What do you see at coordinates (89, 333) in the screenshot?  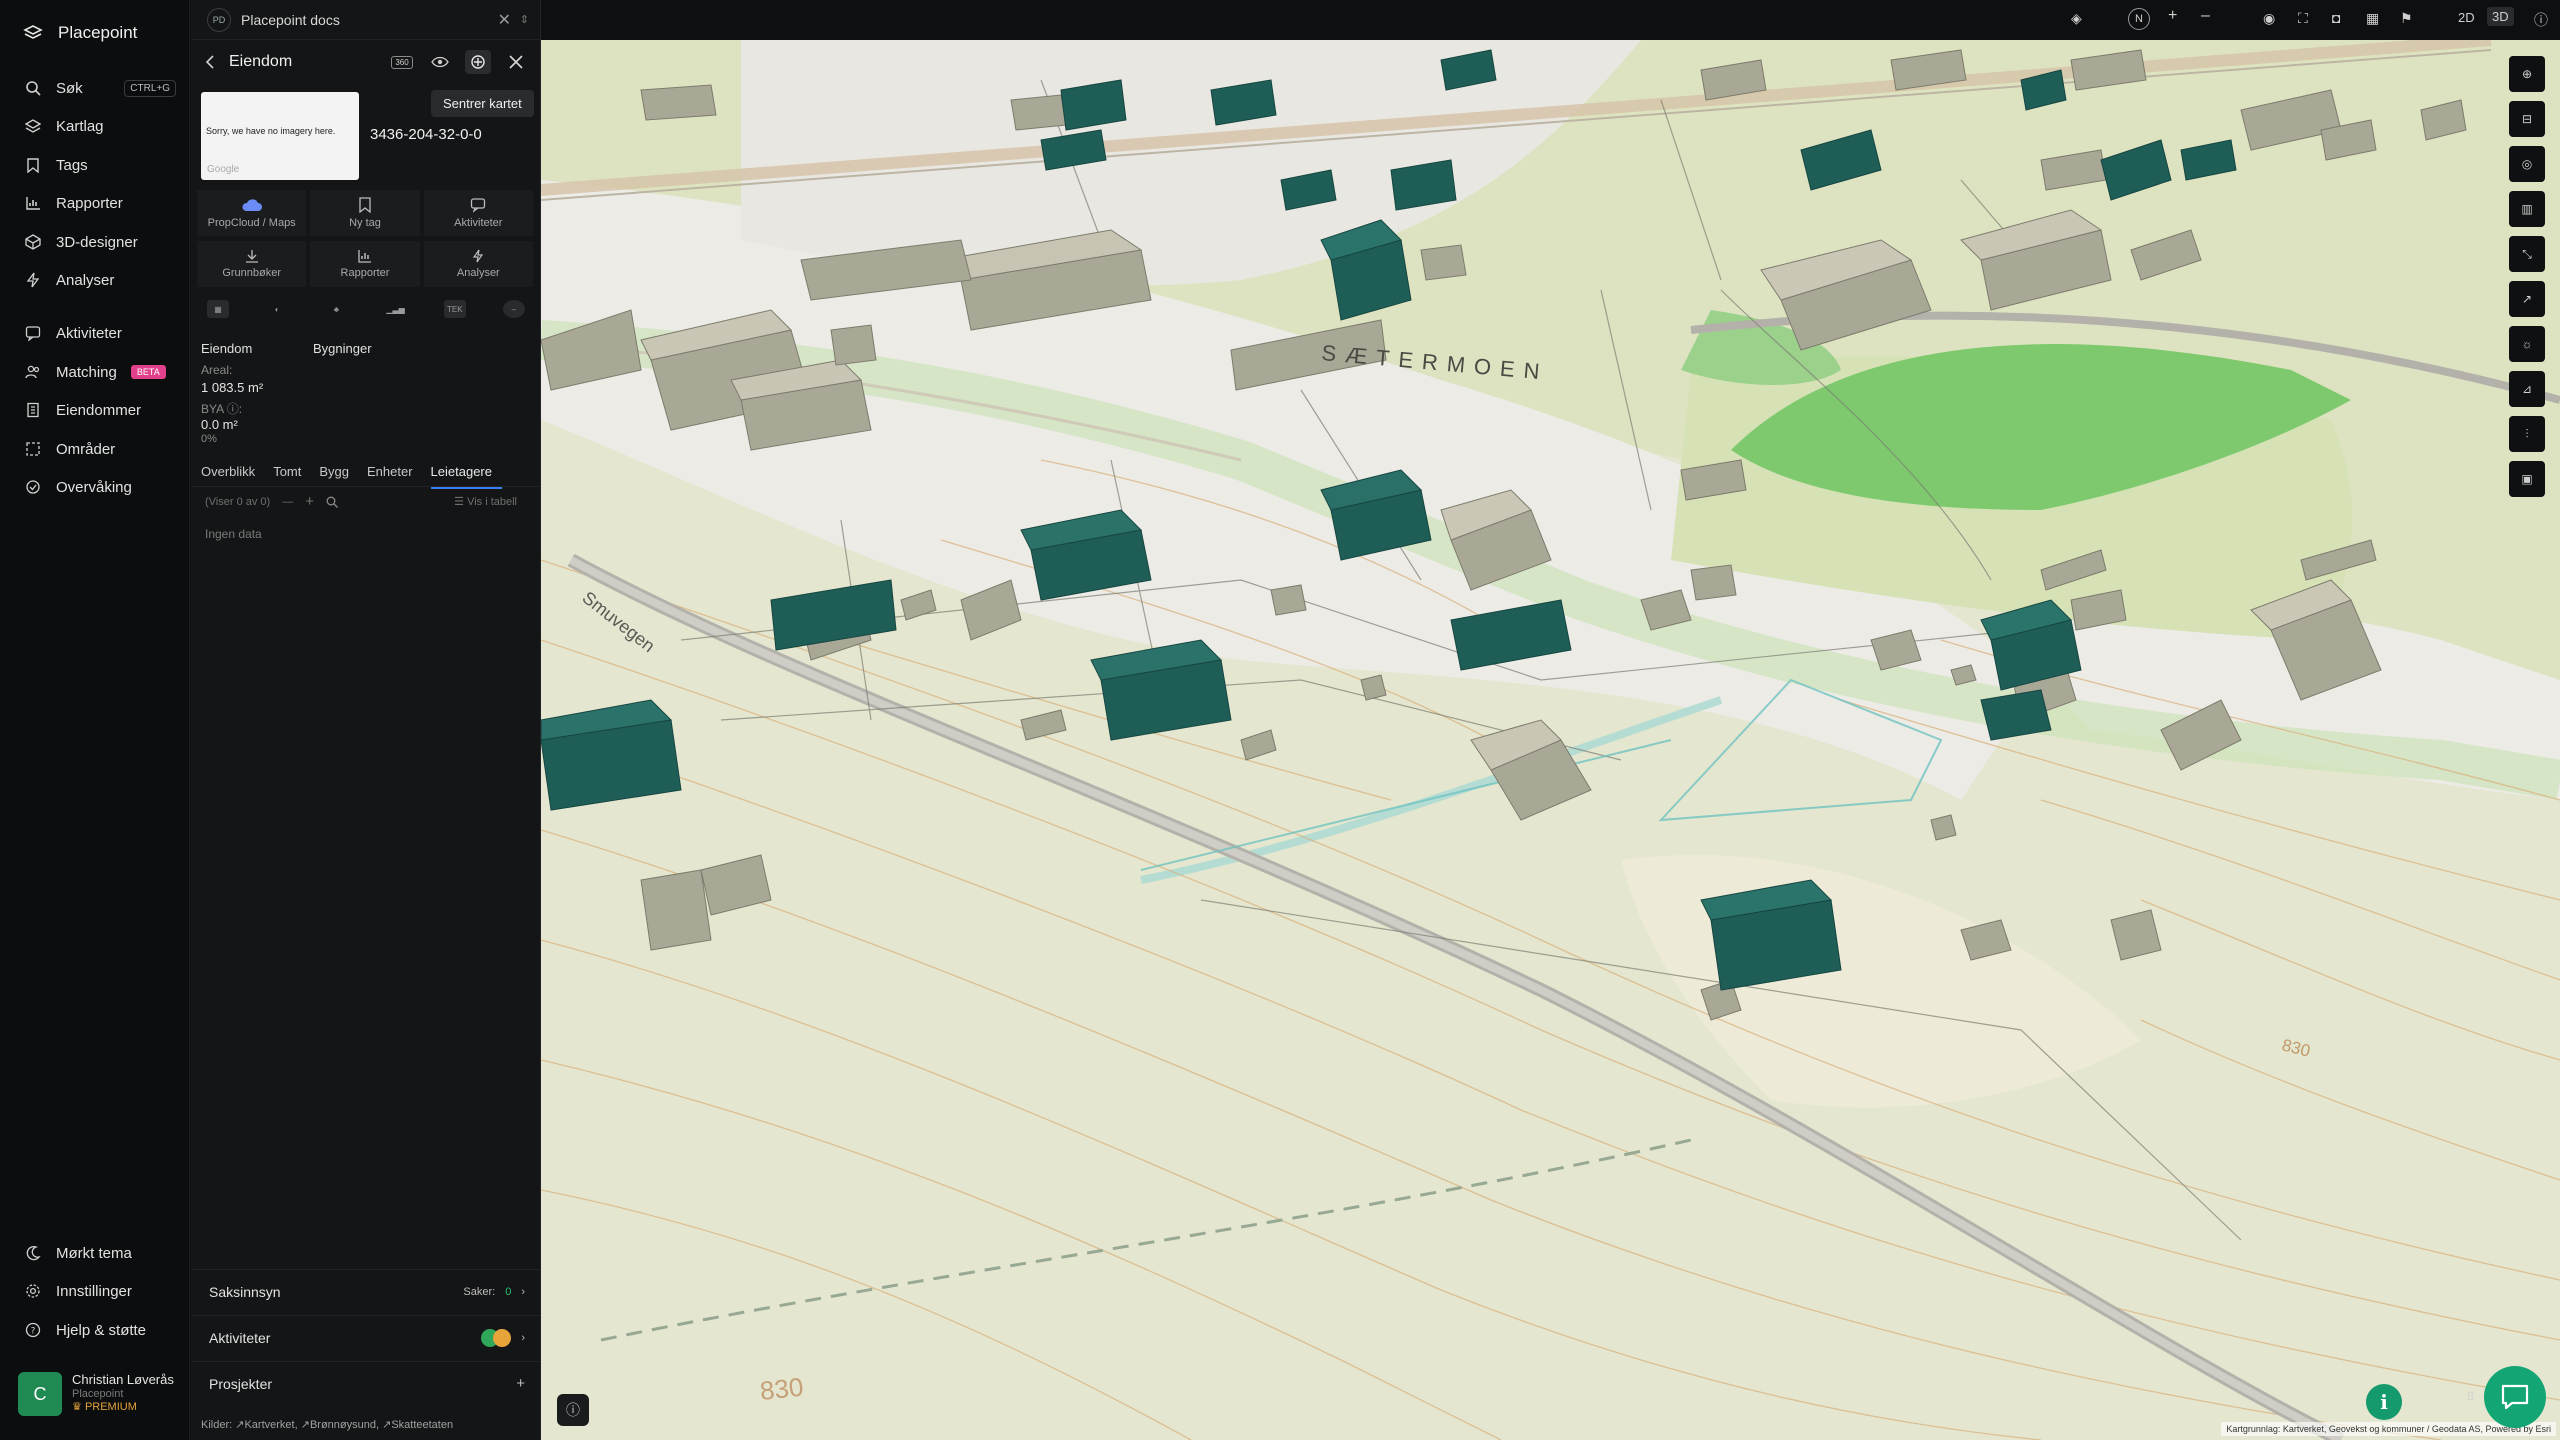 I see `nav-label: Aktiviteter` at bounding box center [89, 333].